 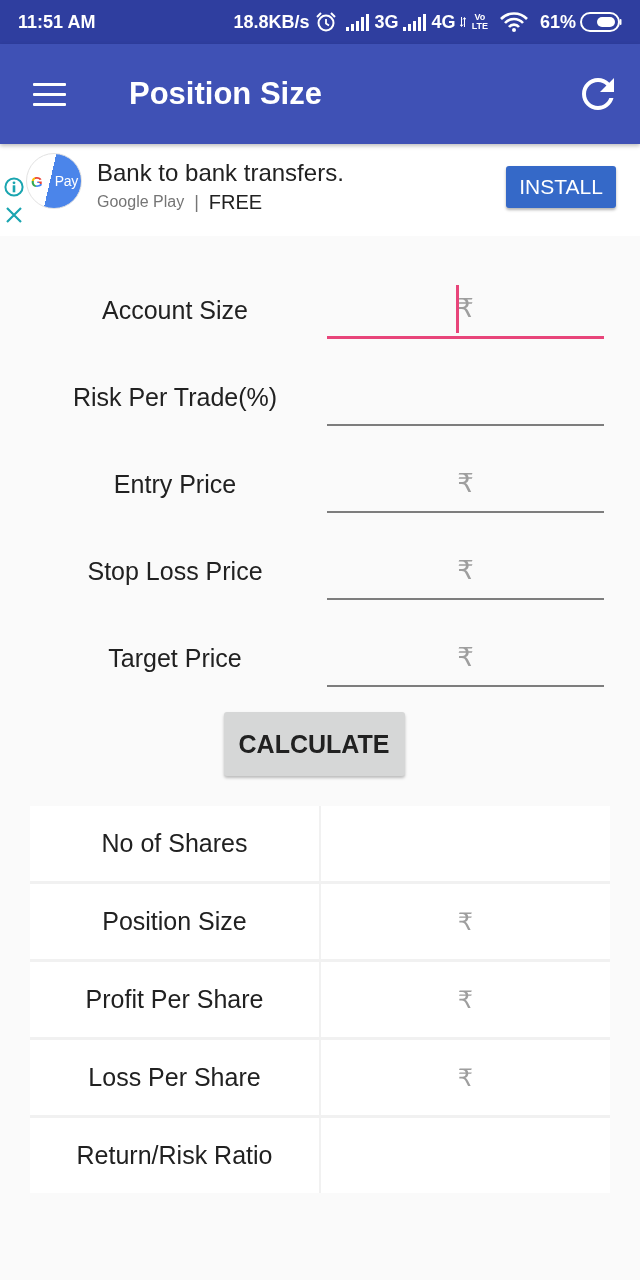 I want to click on table-cell: No of Shares, so click(x=174, y=843).